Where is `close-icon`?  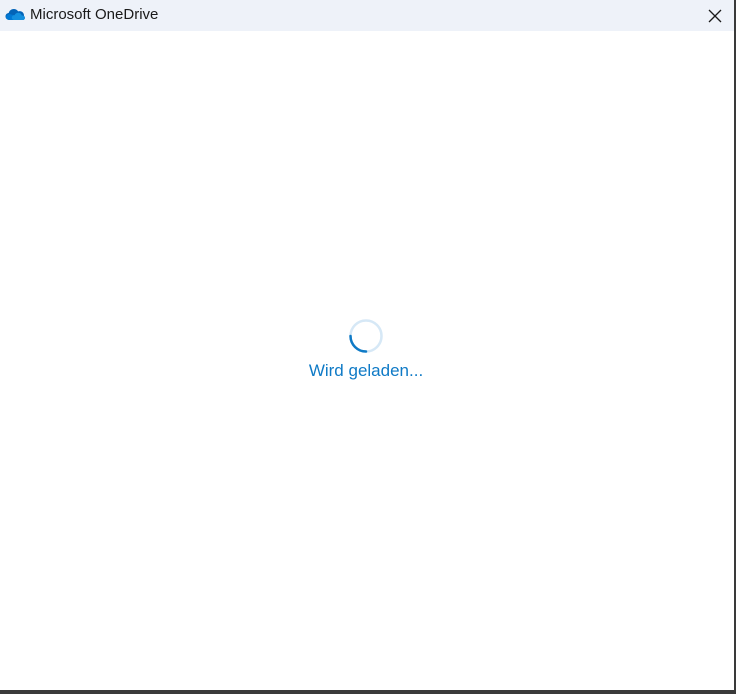
close-icon is located at coordinates (715, 15).